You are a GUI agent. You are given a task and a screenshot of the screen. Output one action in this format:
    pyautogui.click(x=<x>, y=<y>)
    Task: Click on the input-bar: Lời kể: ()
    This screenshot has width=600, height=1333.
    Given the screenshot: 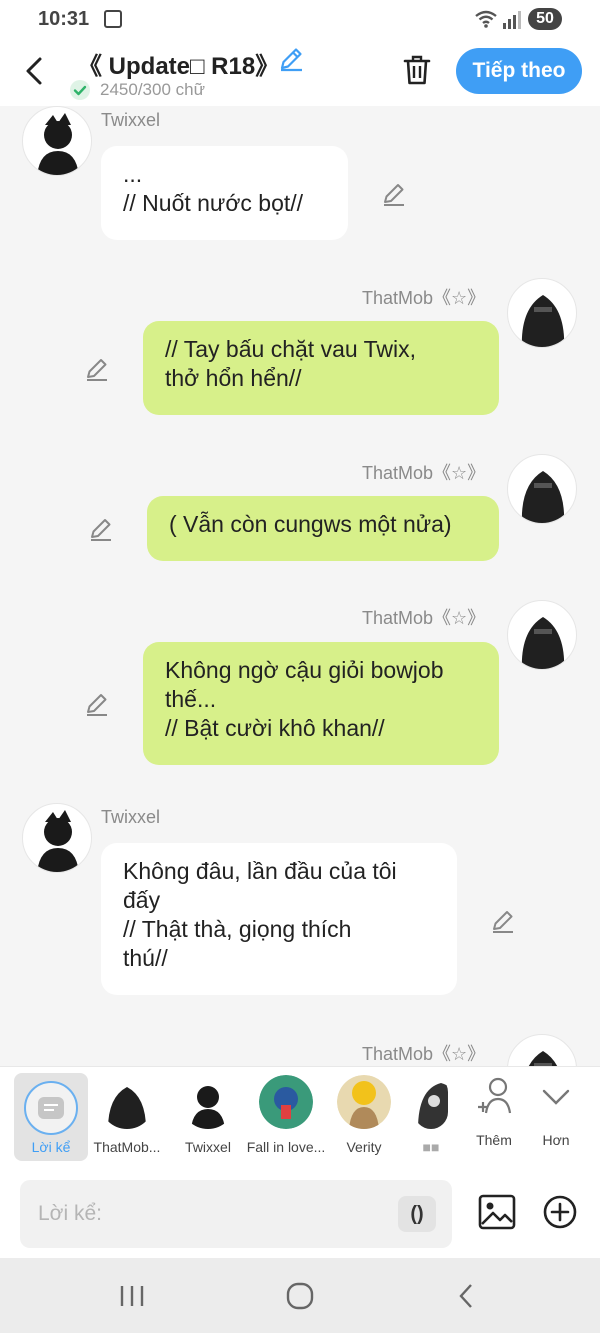 What is the action you would take?
    pyautogui.click(x=300, y=1214)
    